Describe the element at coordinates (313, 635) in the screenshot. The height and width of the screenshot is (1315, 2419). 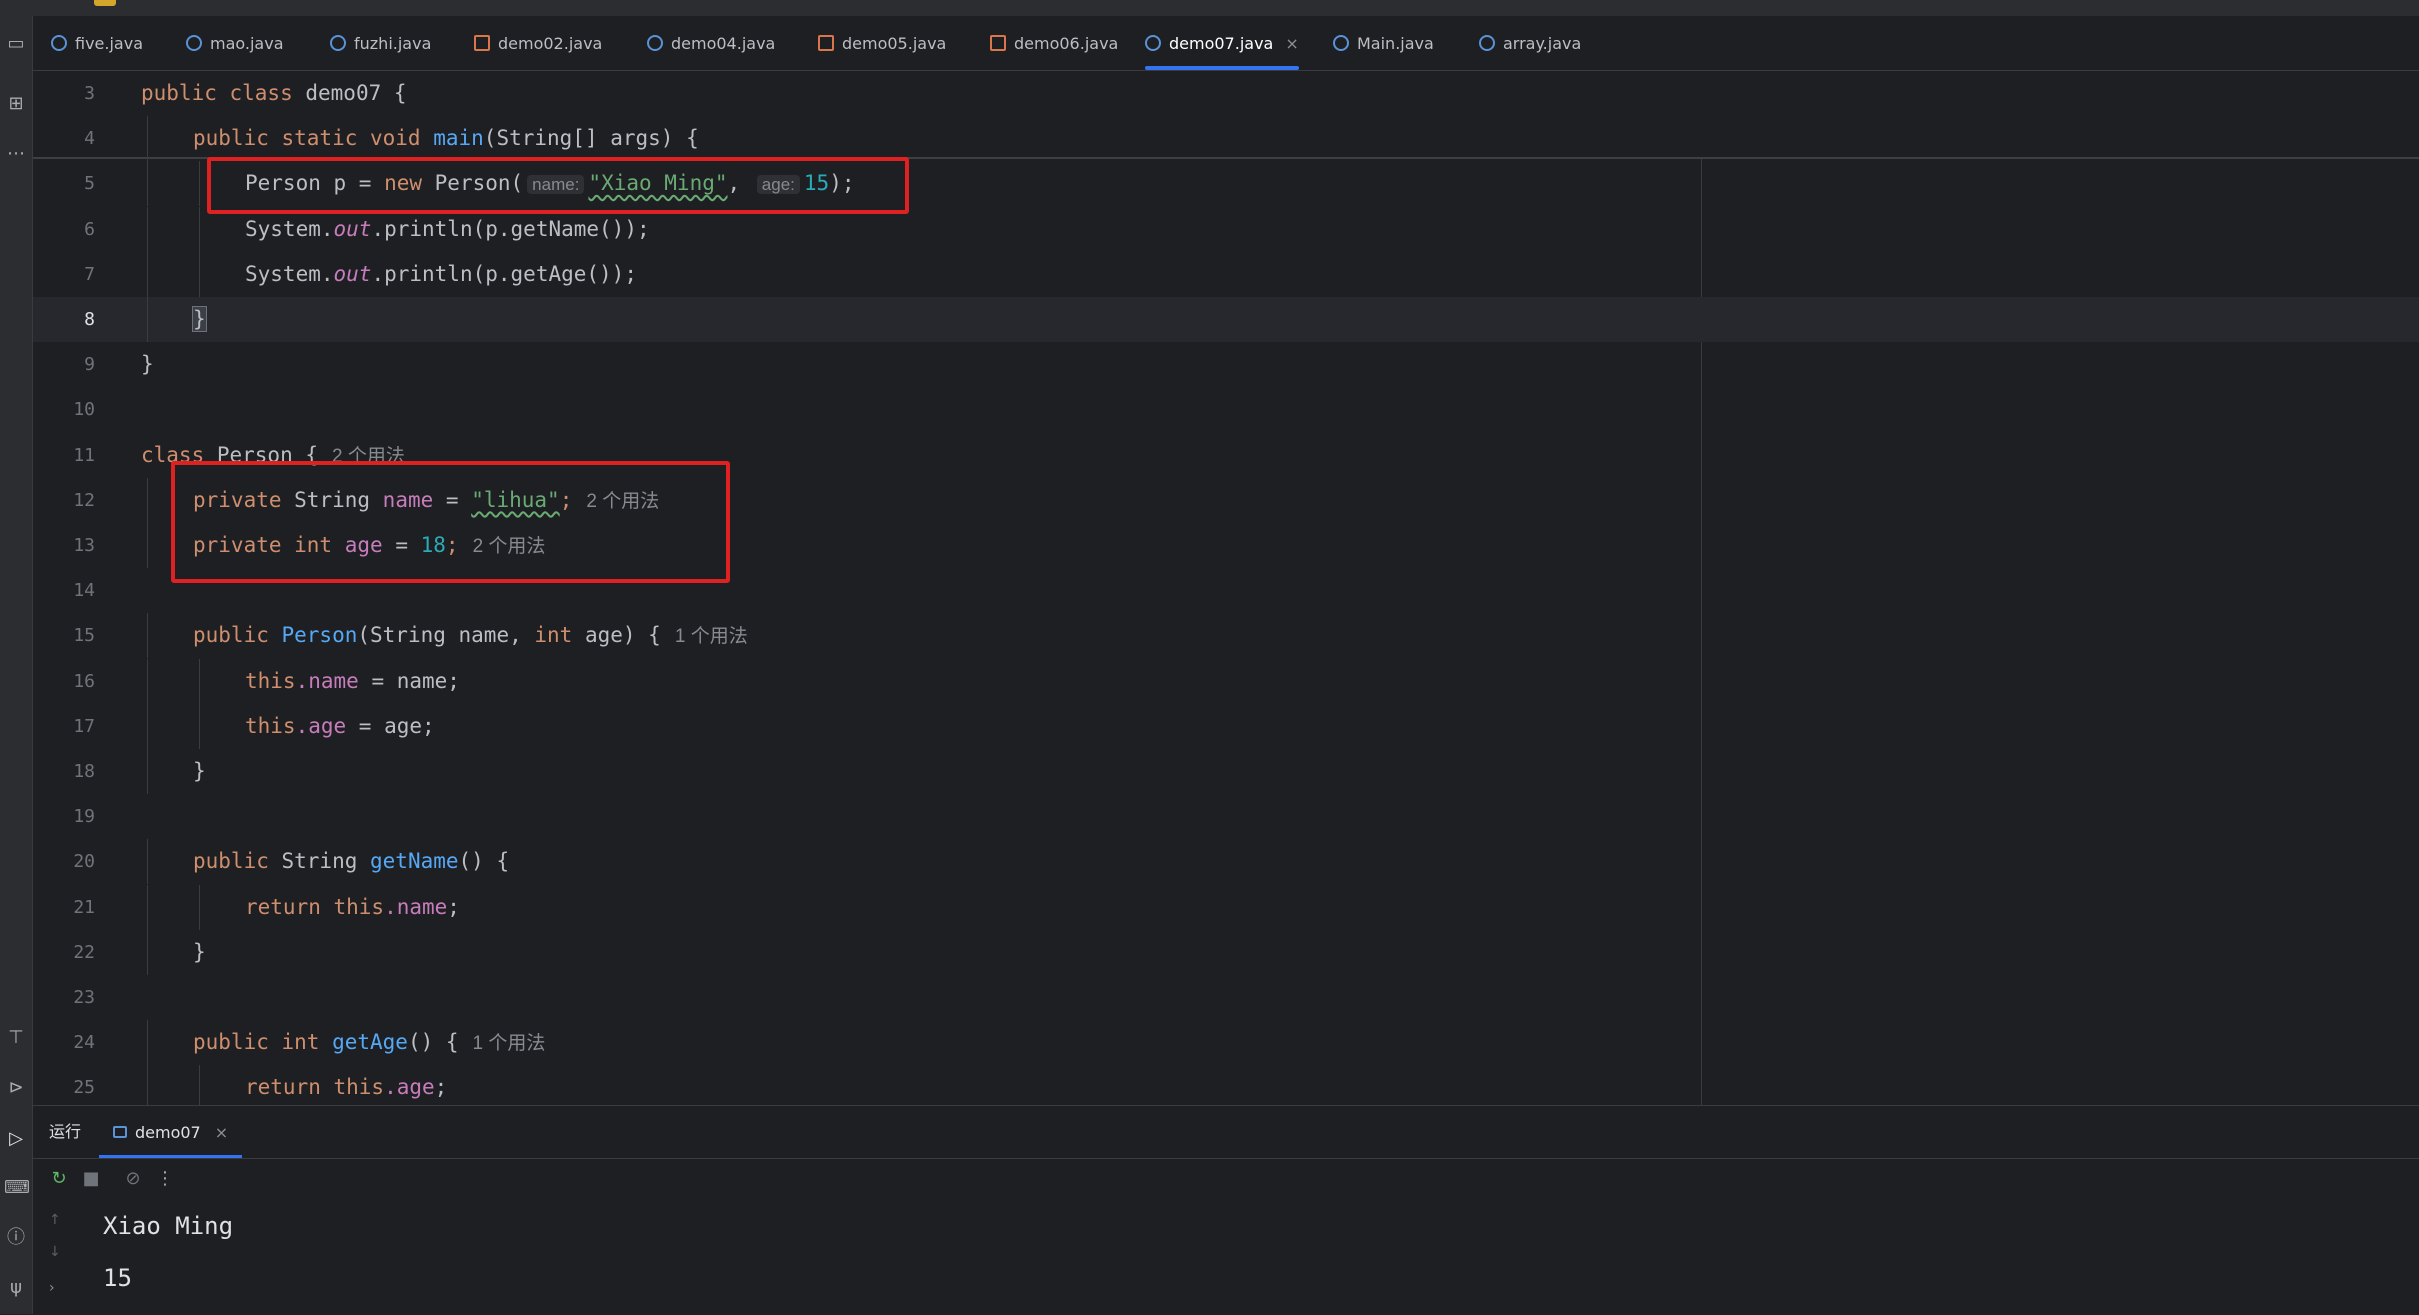
I see `code-token: Person` at that location.